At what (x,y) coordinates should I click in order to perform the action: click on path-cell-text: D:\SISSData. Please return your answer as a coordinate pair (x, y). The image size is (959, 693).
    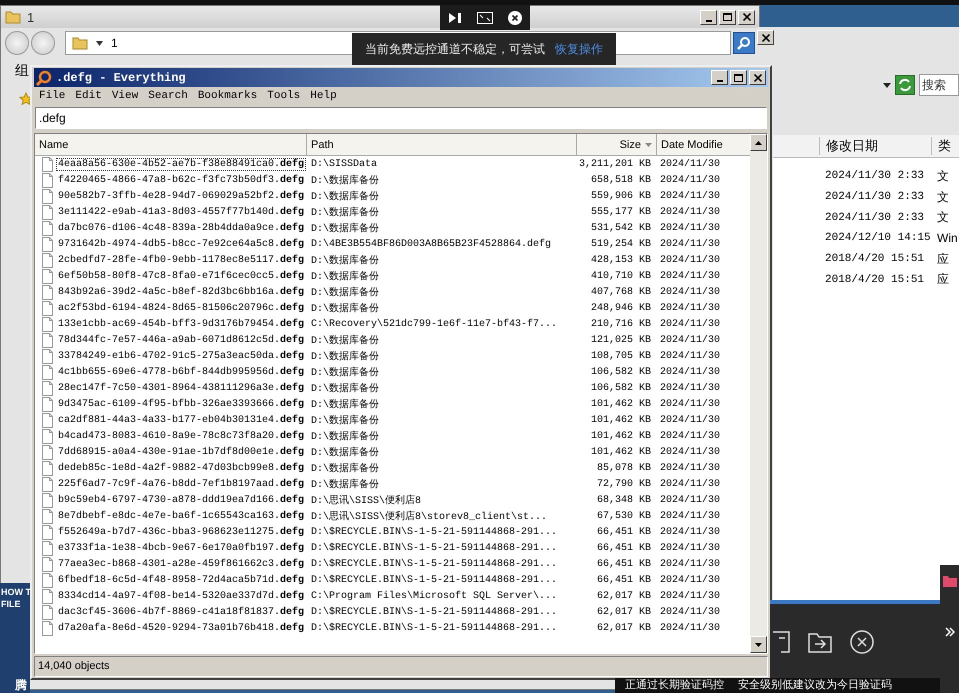
    Looking at the image, I should click on (344, 164).